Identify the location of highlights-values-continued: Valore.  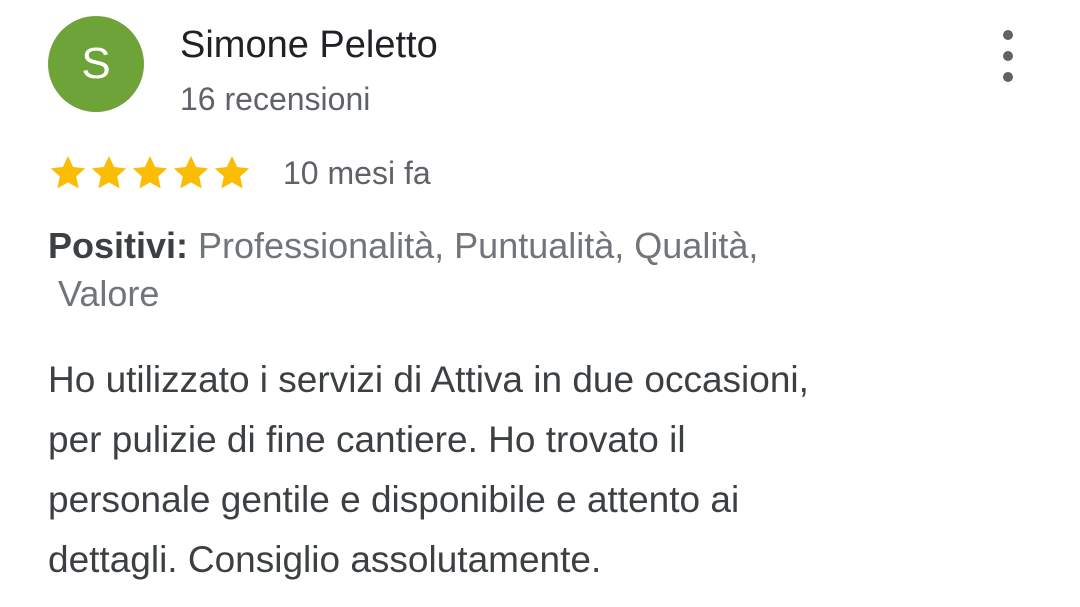
(109, 293).